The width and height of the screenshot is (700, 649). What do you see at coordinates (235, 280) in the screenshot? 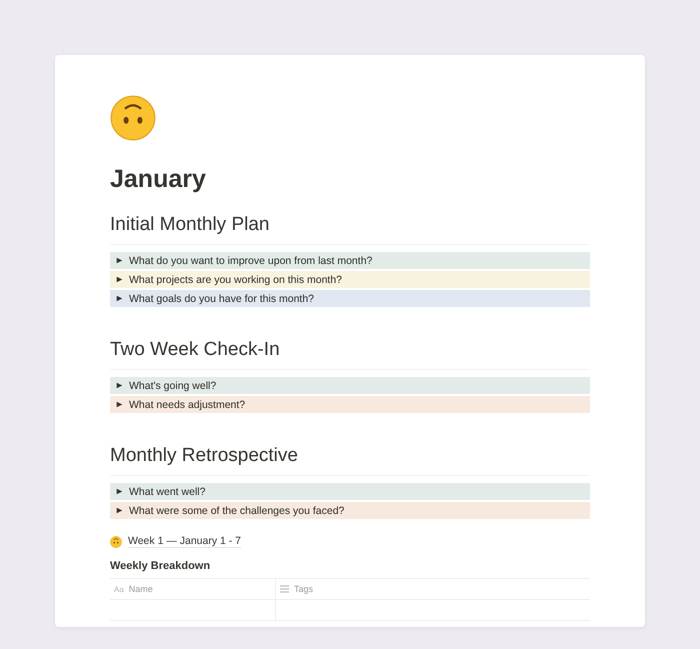
I see `toggle-text: What projects are you working on this month?` at bounding box center [235, 280].